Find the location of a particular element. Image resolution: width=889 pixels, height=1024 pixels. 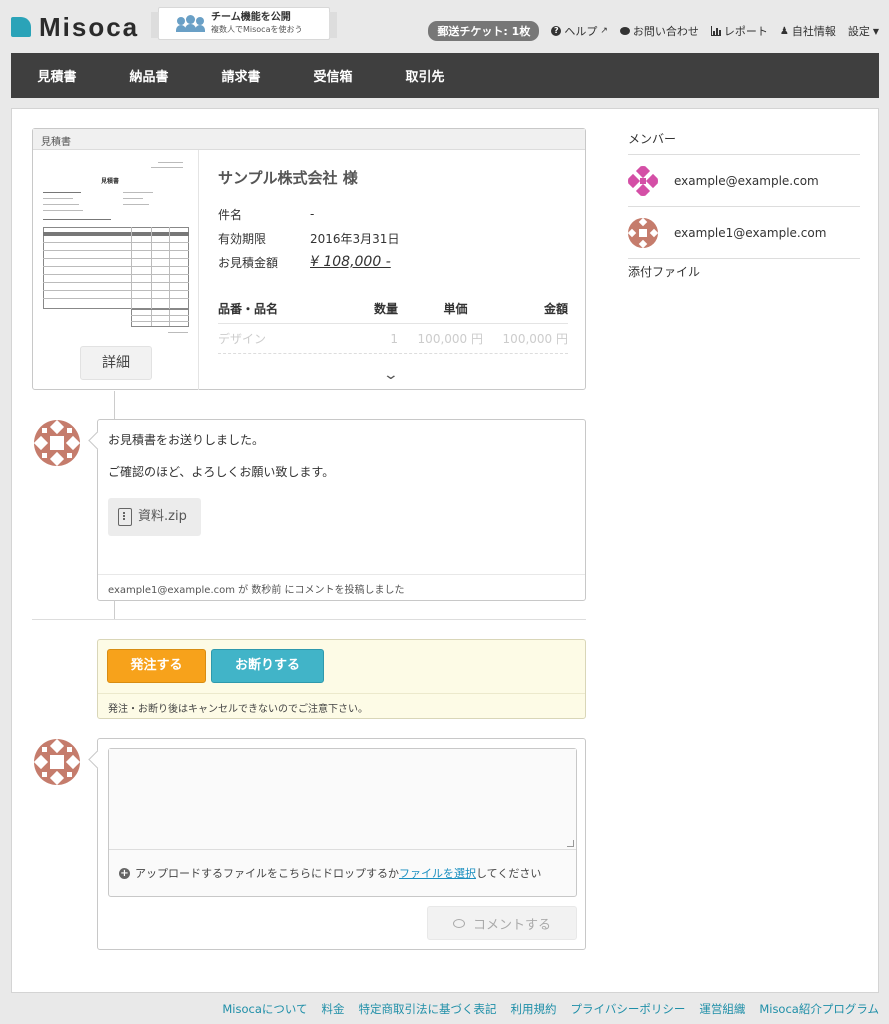

amount-row: お見積金額 ¥ 108,000 - is located at coordinates (393, 262).